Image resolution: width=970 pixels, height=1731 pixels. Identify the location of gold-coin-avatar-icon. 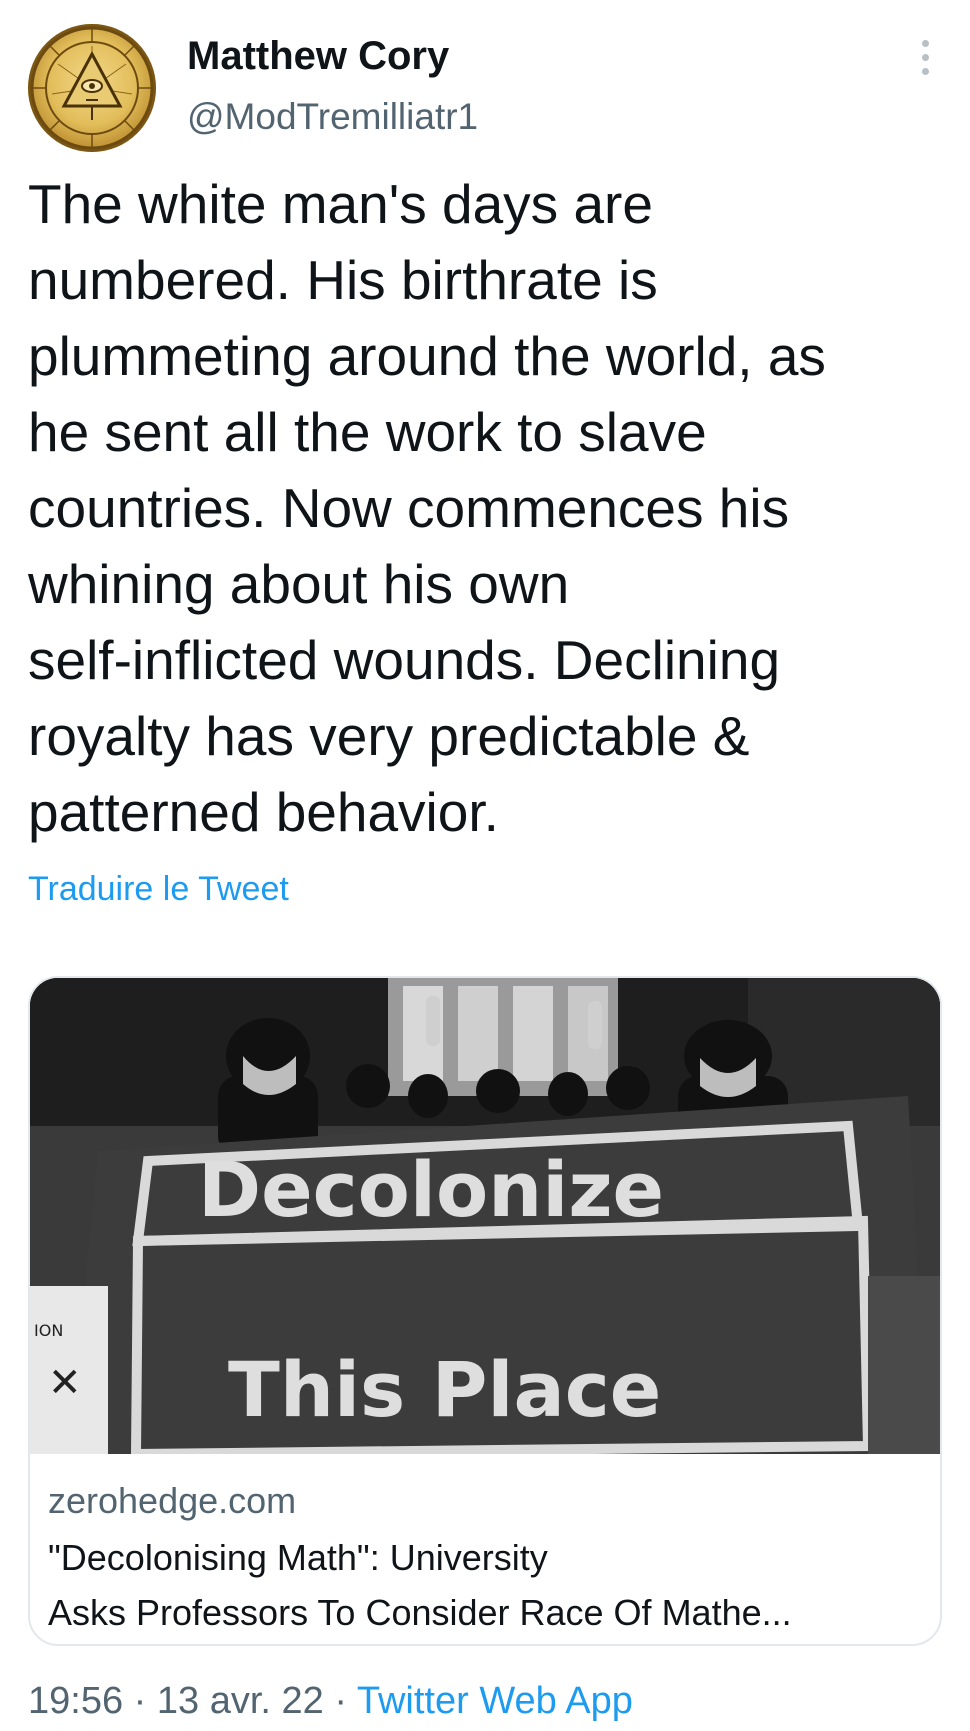
(92, 88).